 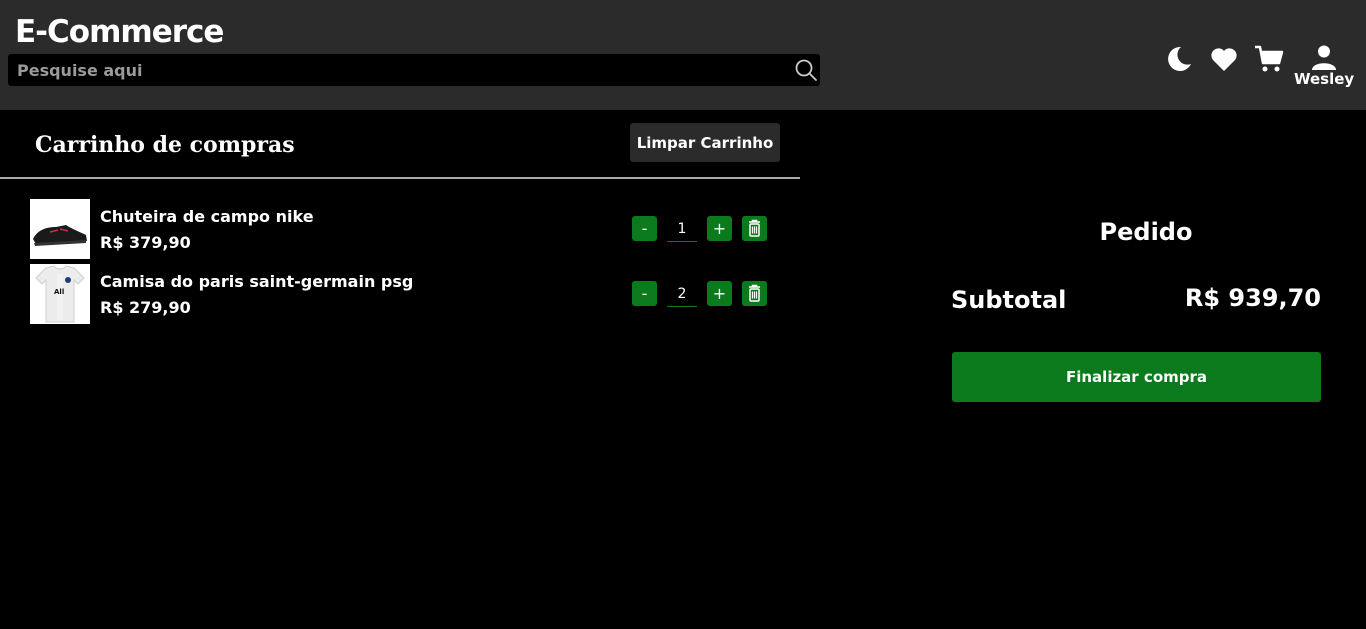 What do you see at coordinates (207, 216) in the screenshot?
I see `item-name: Chuteira de campo nike` at bounding box center [207, 216].